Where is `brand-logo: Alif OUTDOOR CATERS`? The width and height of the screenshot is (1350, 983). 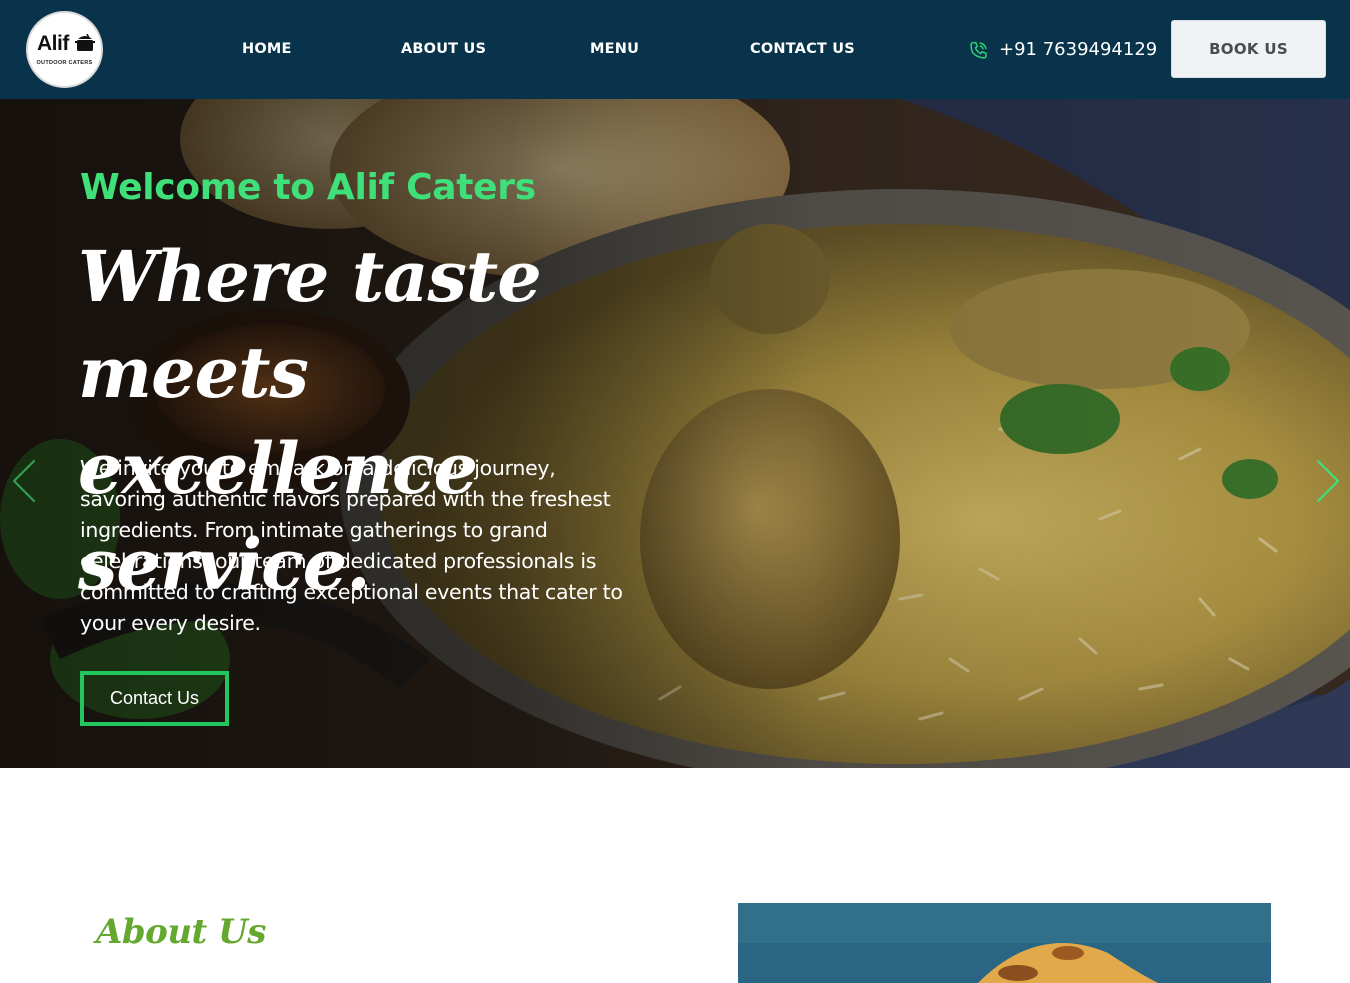
brand-logo: Alif OUTDOOR CATERS is located at coordinates (64, 49).